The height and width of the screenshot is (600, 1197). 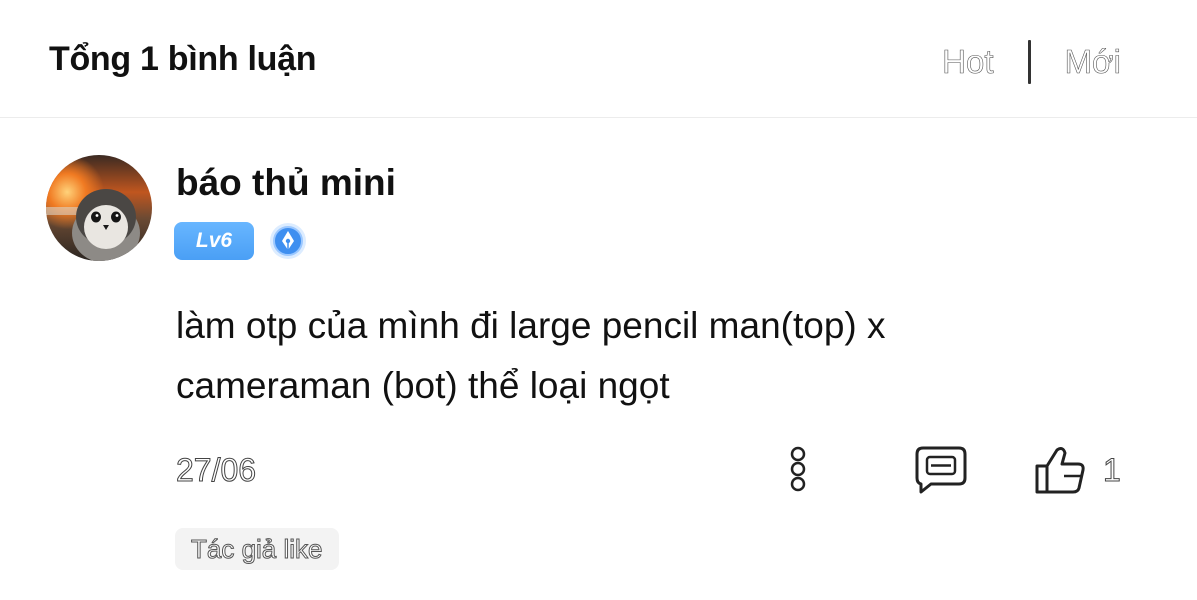 What do you see at coordinates (1060, 470) in the screenshot?
I see `thumbs-up-icon` at bounding box center [1060, 470].